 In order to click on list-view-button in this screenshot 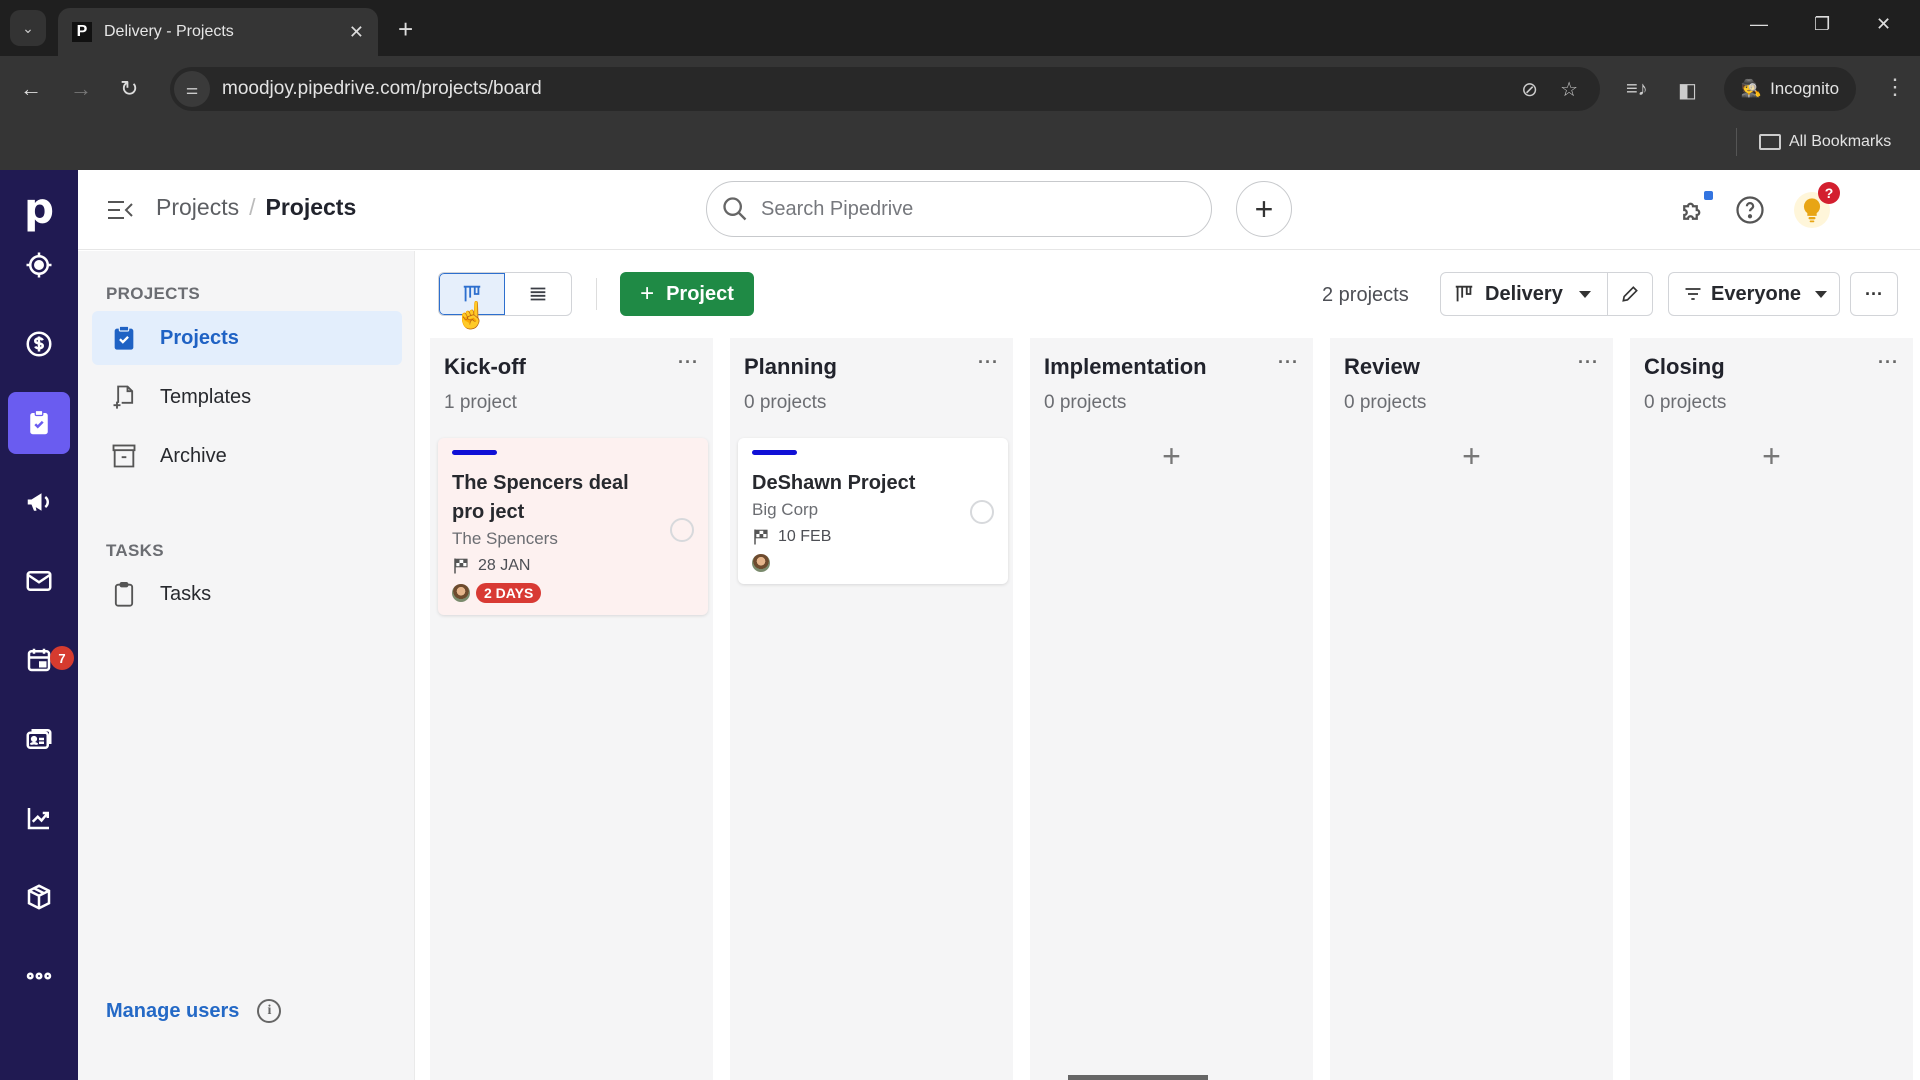, I will do `click(538, 294)`.